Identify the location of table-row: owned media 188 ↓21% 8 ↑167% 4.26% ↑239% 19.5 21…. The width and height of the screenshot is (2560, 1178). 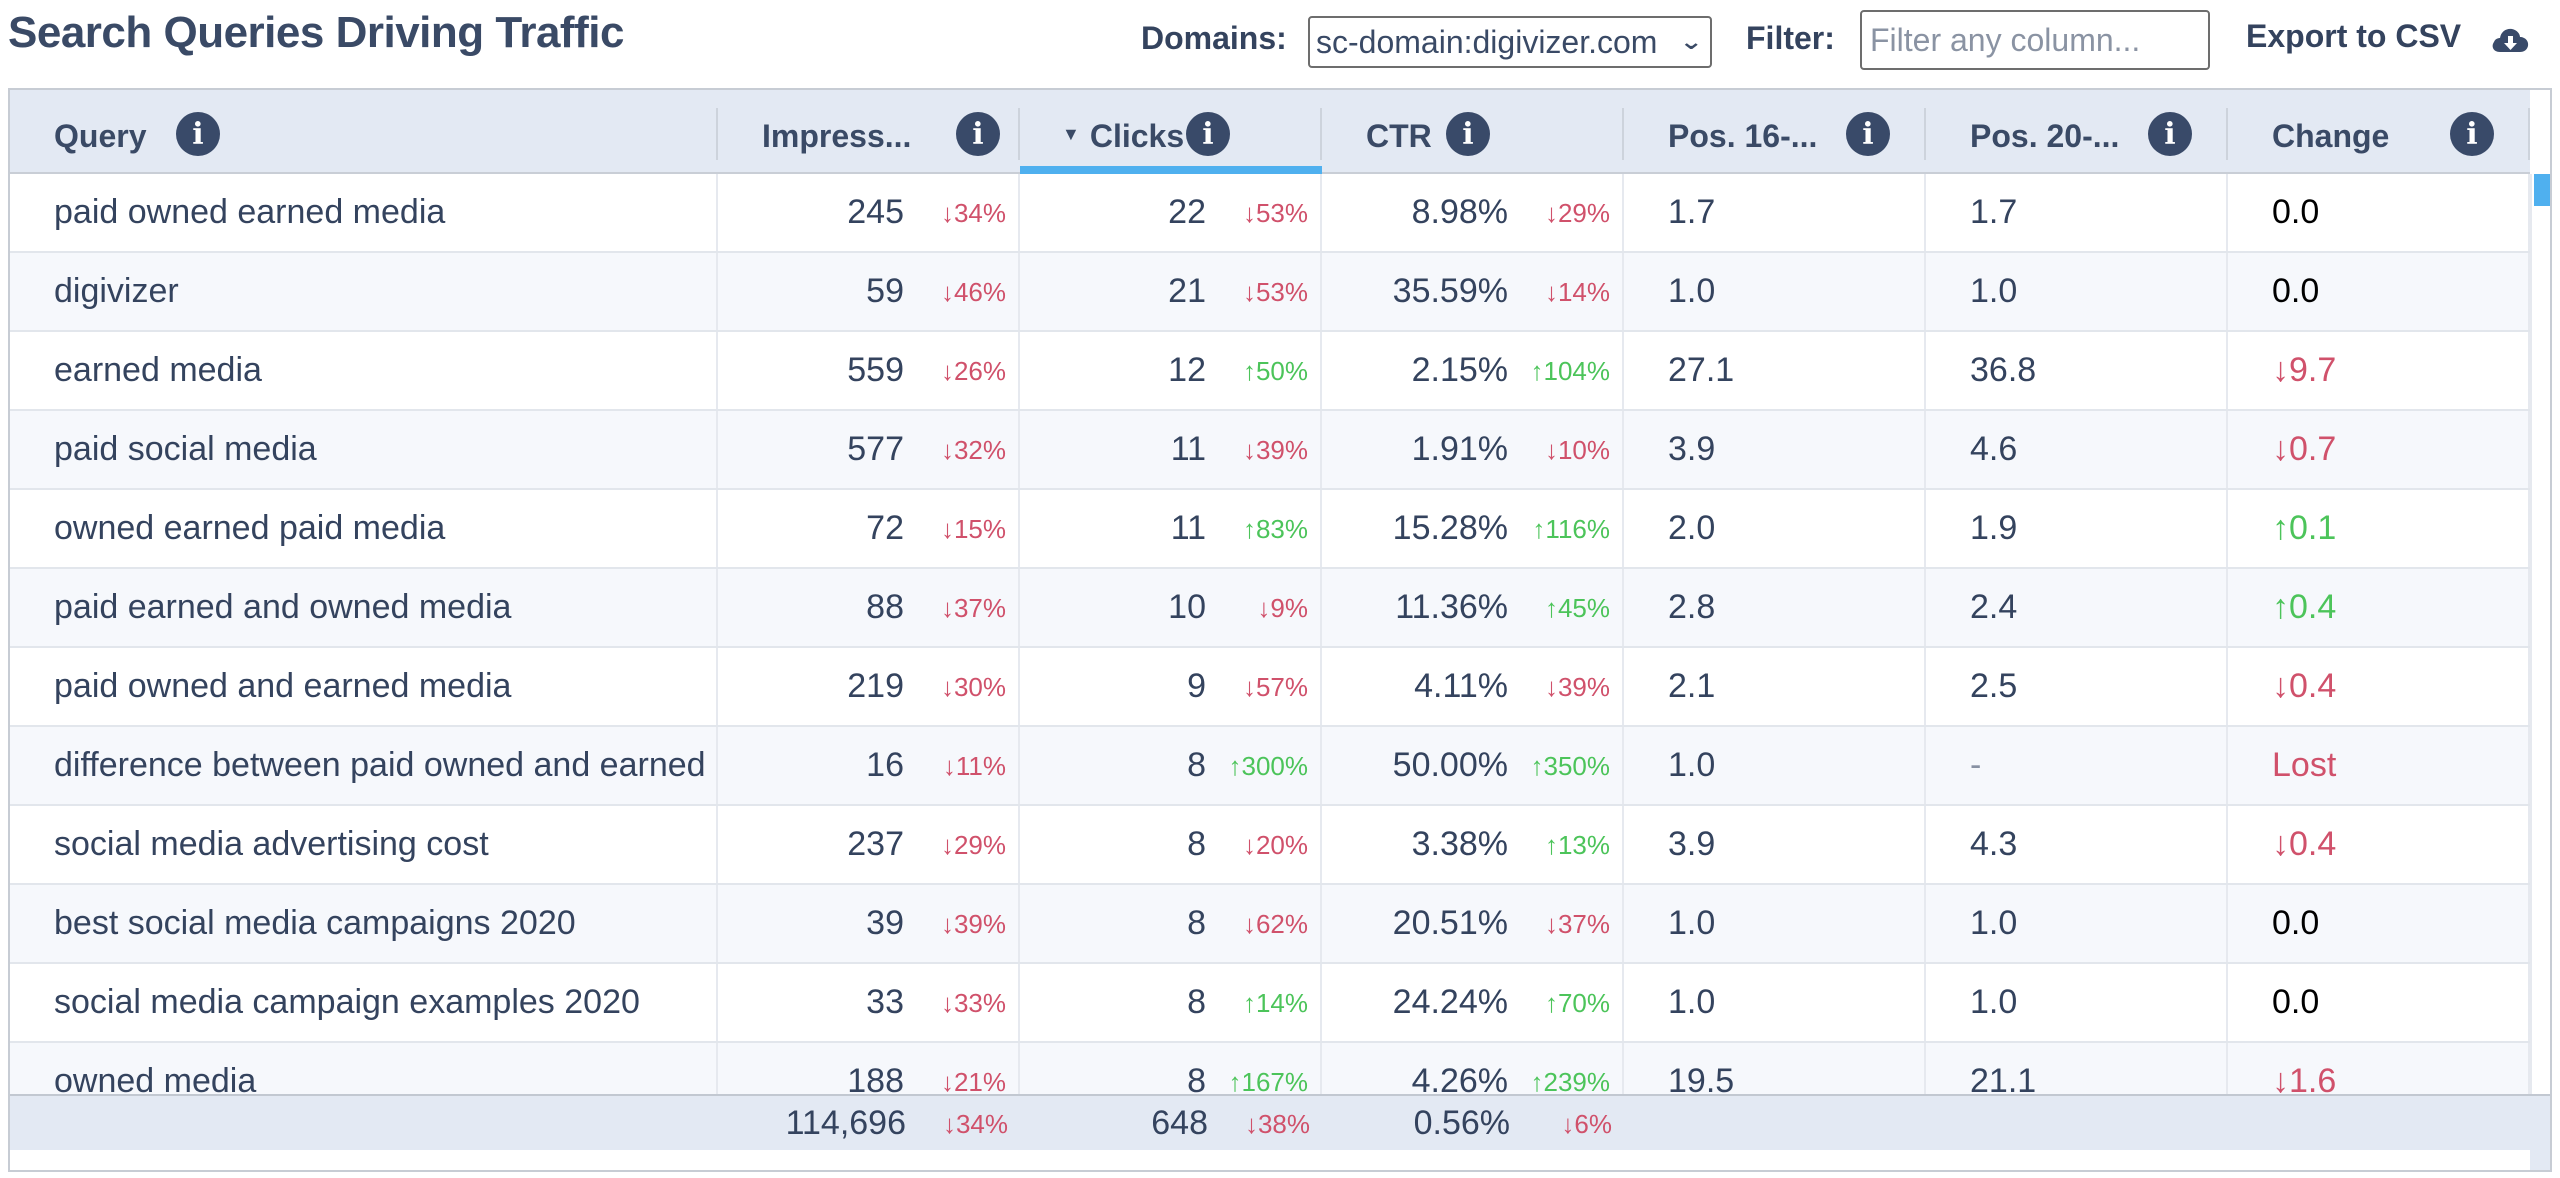
(1270, 1069).